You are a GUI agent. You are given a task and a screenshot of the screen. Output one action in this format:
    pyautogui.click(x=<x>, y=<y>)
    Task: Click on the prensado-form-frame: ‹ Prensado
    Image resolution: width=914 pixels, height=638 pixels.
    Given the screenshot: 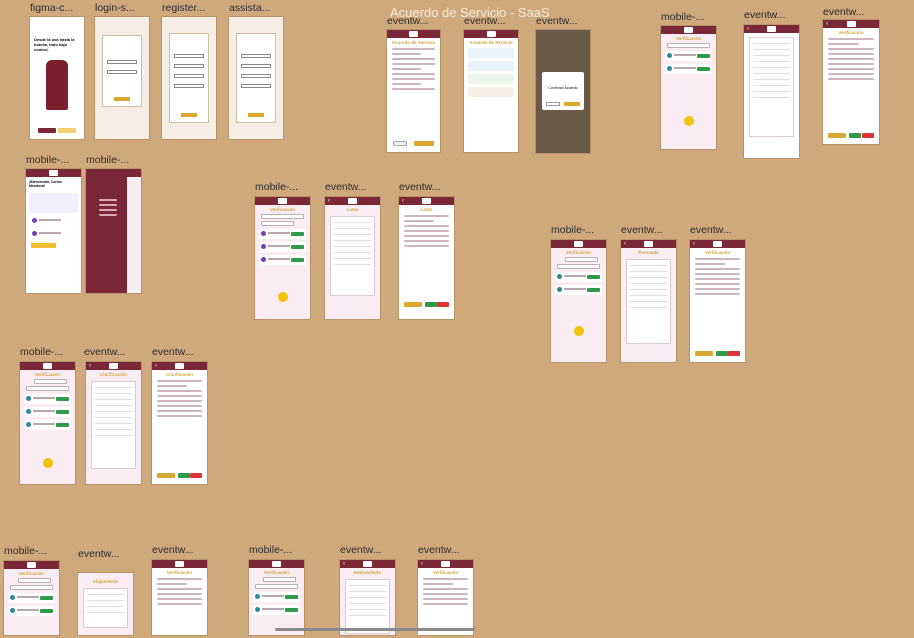 What is the action you would take?
    pyautogui.click(x=648, y=301)
    